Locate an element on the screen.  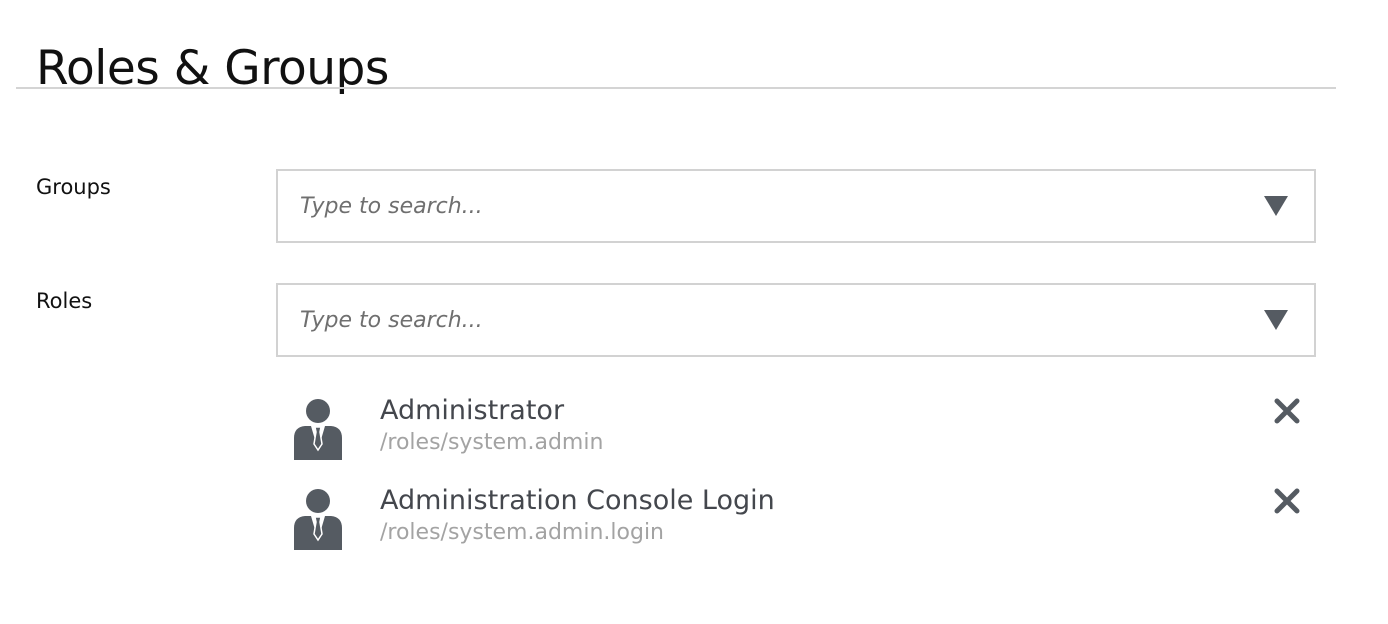
roles-label: Roles is located at coordinates (64, 301).